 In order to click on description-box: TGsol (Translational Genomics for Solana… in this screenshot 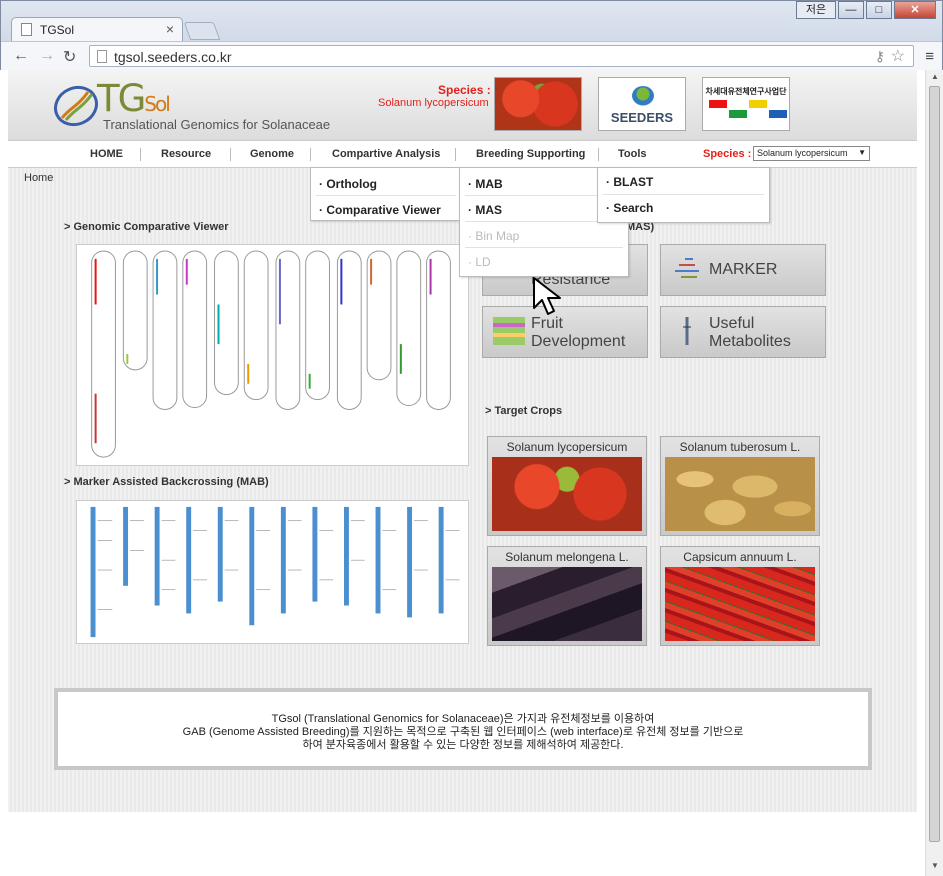, I will do `click(463, 729)`.